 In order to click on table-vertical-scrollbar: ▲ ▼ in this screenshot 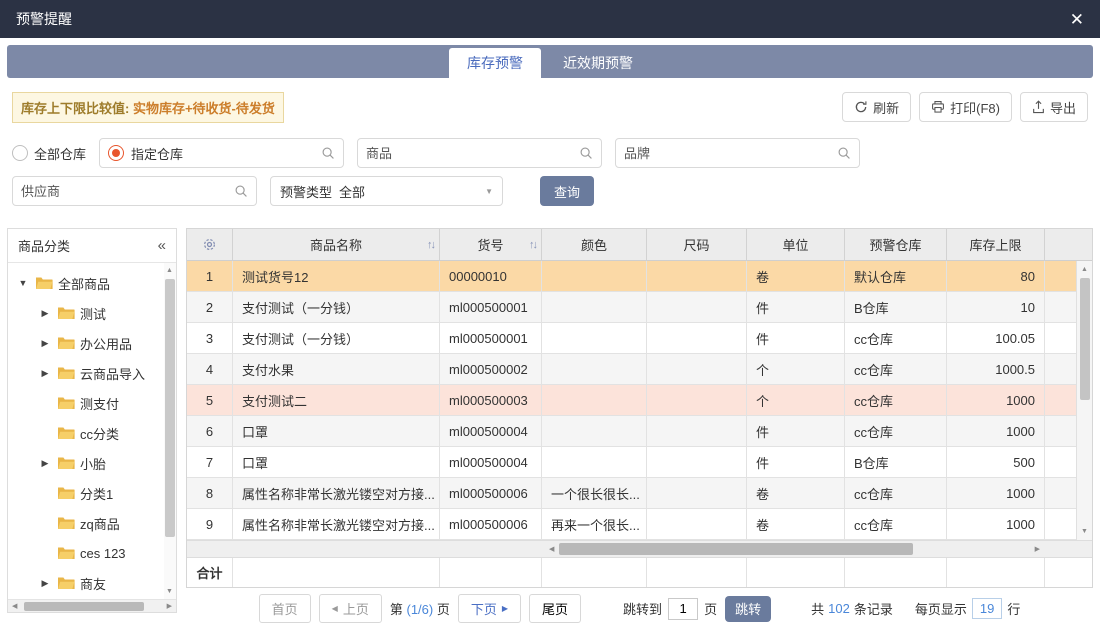, I will do `click(1084, 400)`.